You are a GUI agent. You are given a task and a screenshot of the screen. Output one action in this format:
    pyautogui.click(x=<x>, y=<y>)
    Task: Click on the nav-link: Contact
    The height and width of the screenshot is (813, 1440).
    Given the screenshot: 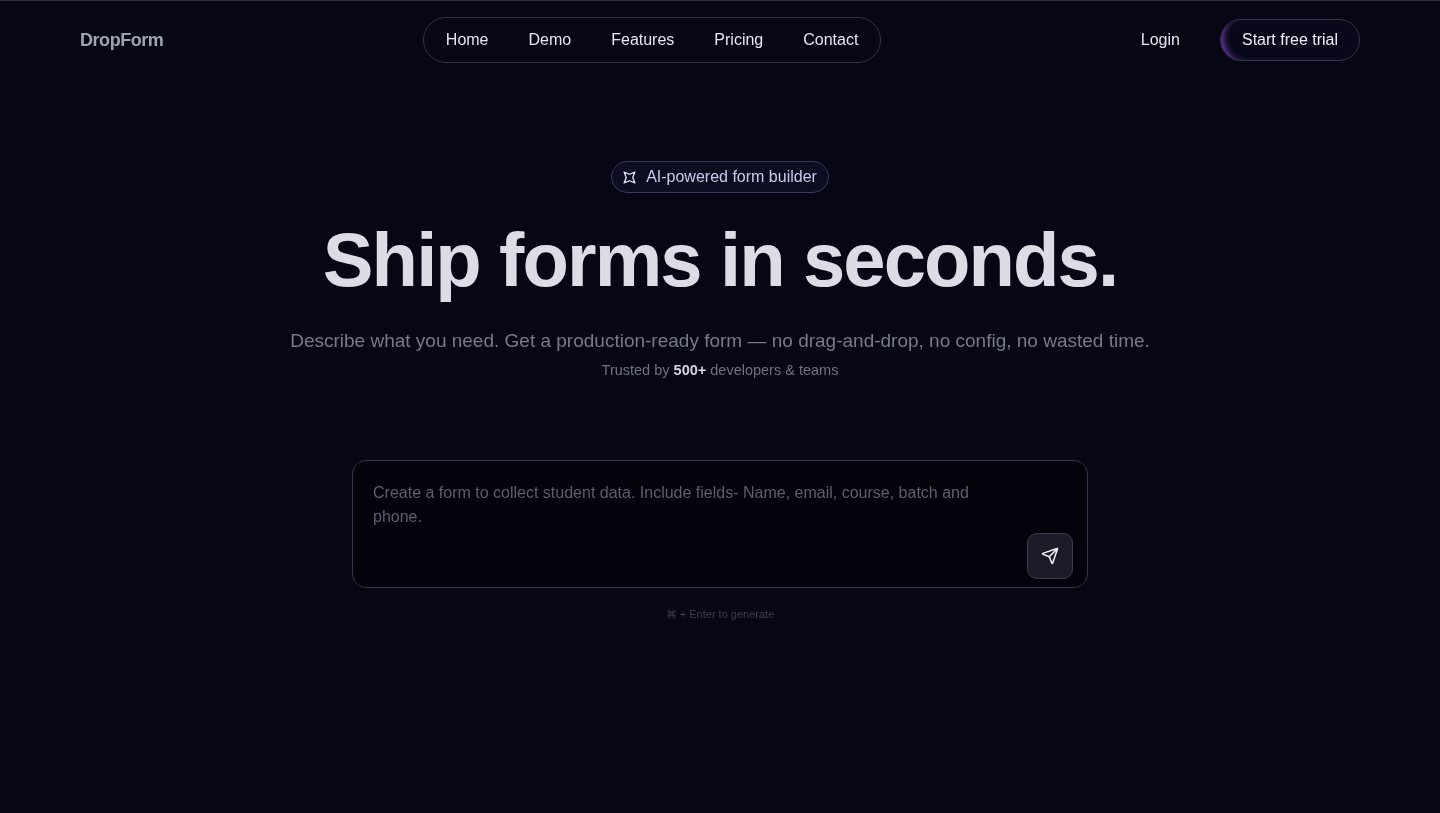 What is the action you would take?
    pyautogui.click(x=831, y=40)
    